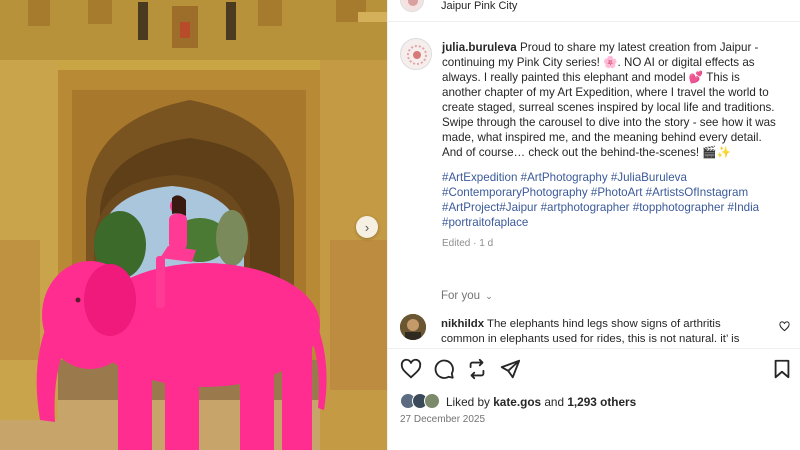 This screenshot has width=800, height=450. Describe the element at coordinates (594, 11) in the screenshot. I see `post-header: Jaipur Pink City` at that location.